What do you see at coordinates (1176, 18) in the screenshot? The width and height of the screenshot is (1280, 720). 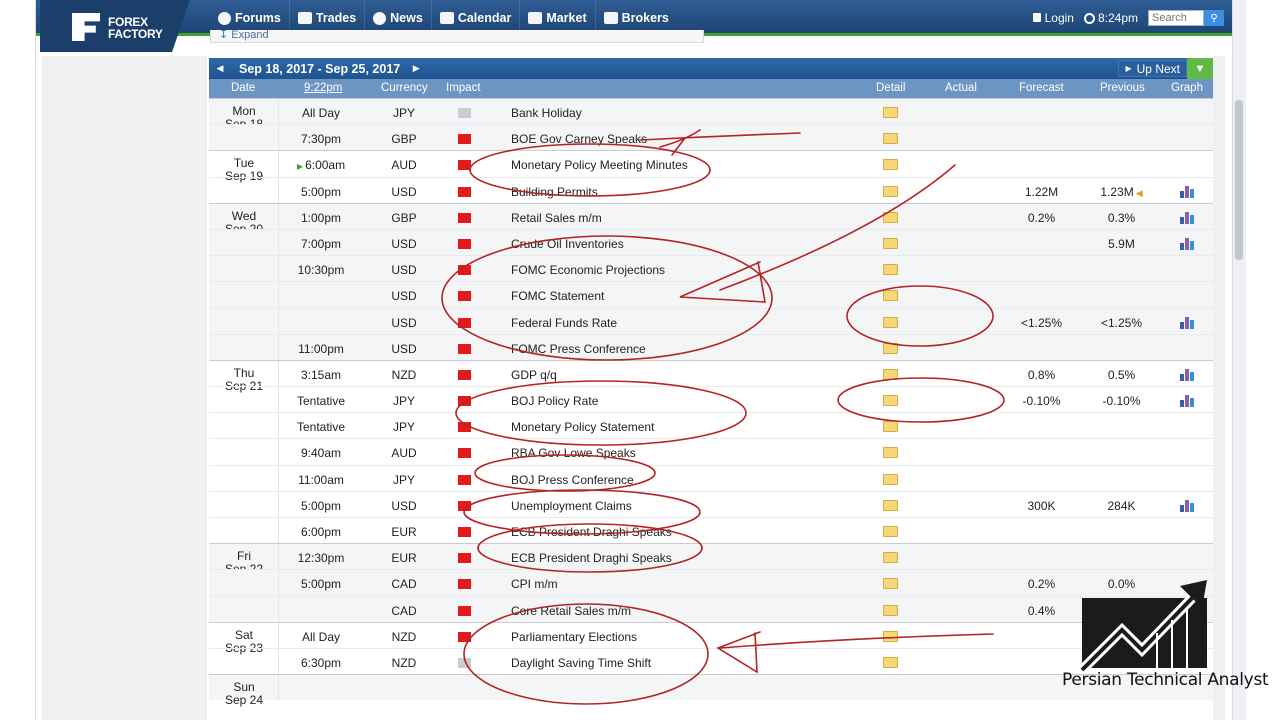 I see `search-input` at bounding box center [1176, 18].